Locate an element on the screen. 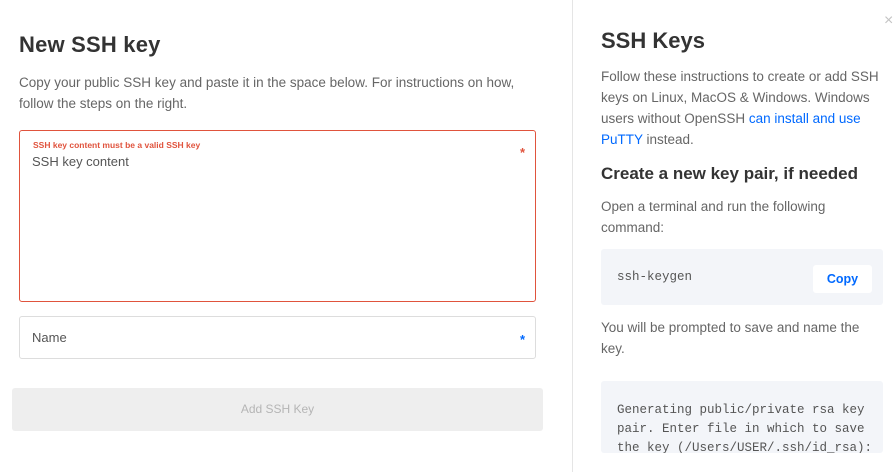 This screenshot has height=472, width=896. name-field: * is located at coordinates (277, 337).